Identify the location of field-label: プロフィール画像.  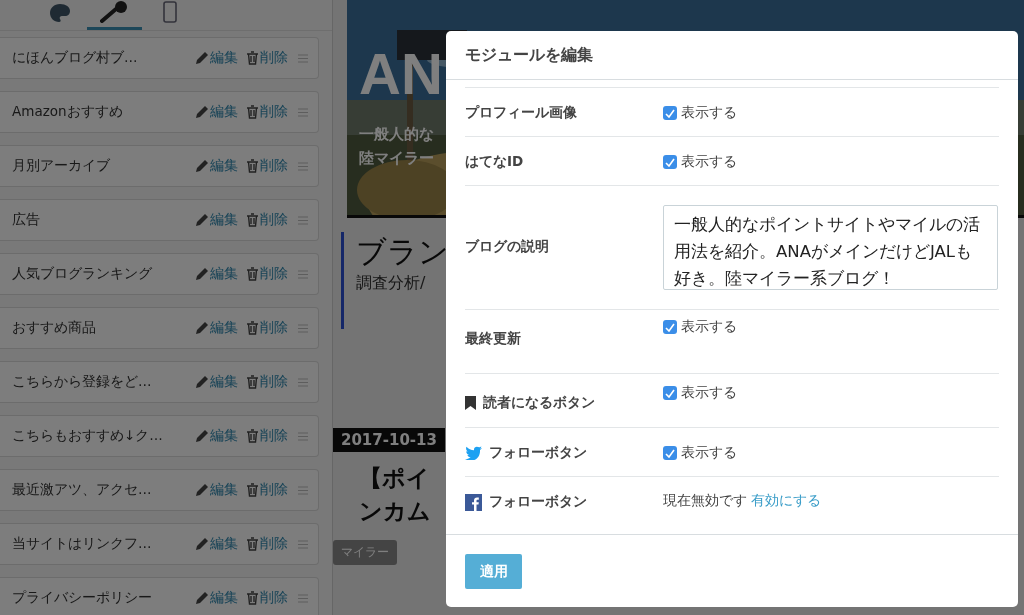
(521, 113).